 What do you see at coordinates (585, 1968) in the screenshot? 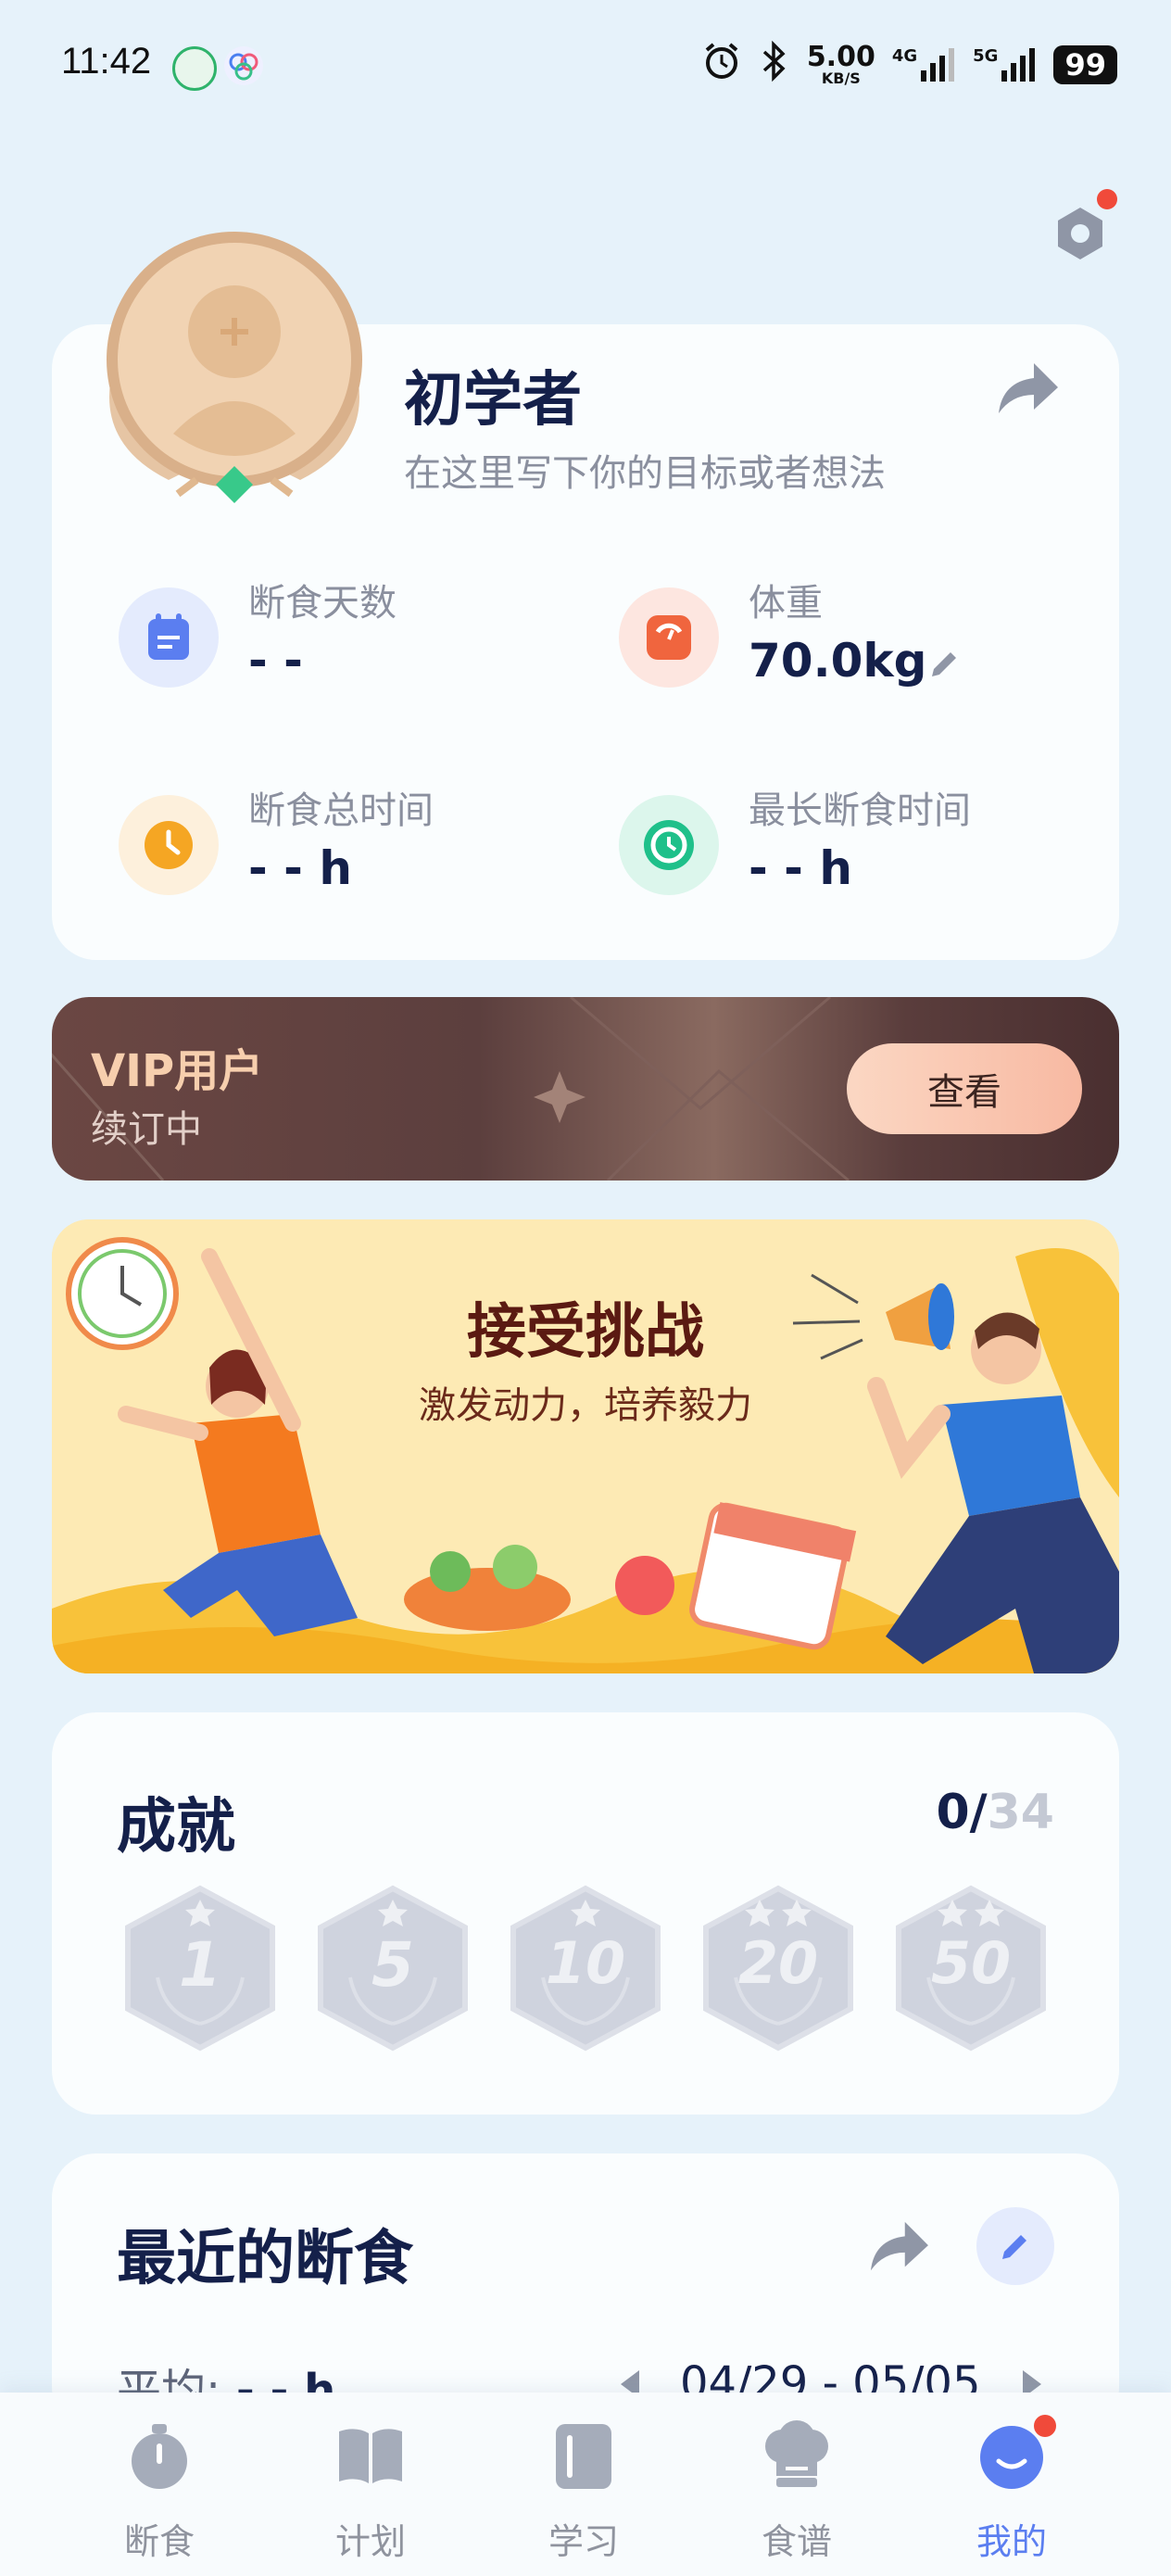
I see `achievement-badge: 10` at bounding box center [585, 1968].